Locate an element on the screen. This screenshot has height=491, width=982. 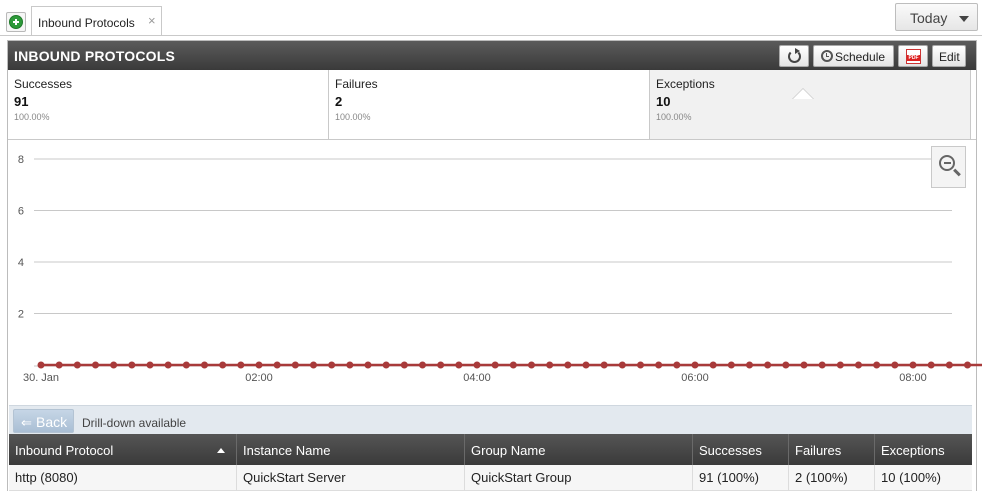
tab-strip: Inbound Protocols × Today is located at coordinates (491, 18).